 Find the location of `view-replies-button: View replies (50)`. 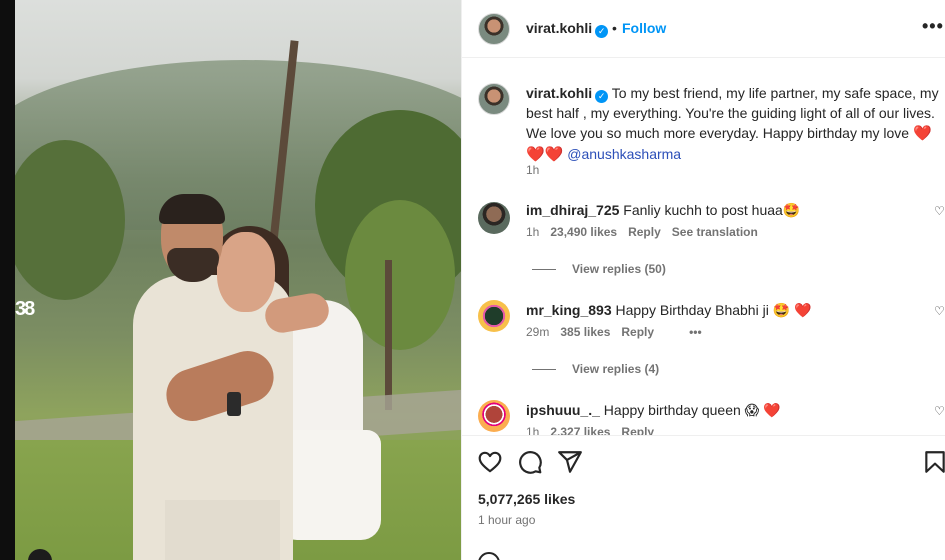

view-replies-button: View replies (50) is located at coordinates (599, 269).